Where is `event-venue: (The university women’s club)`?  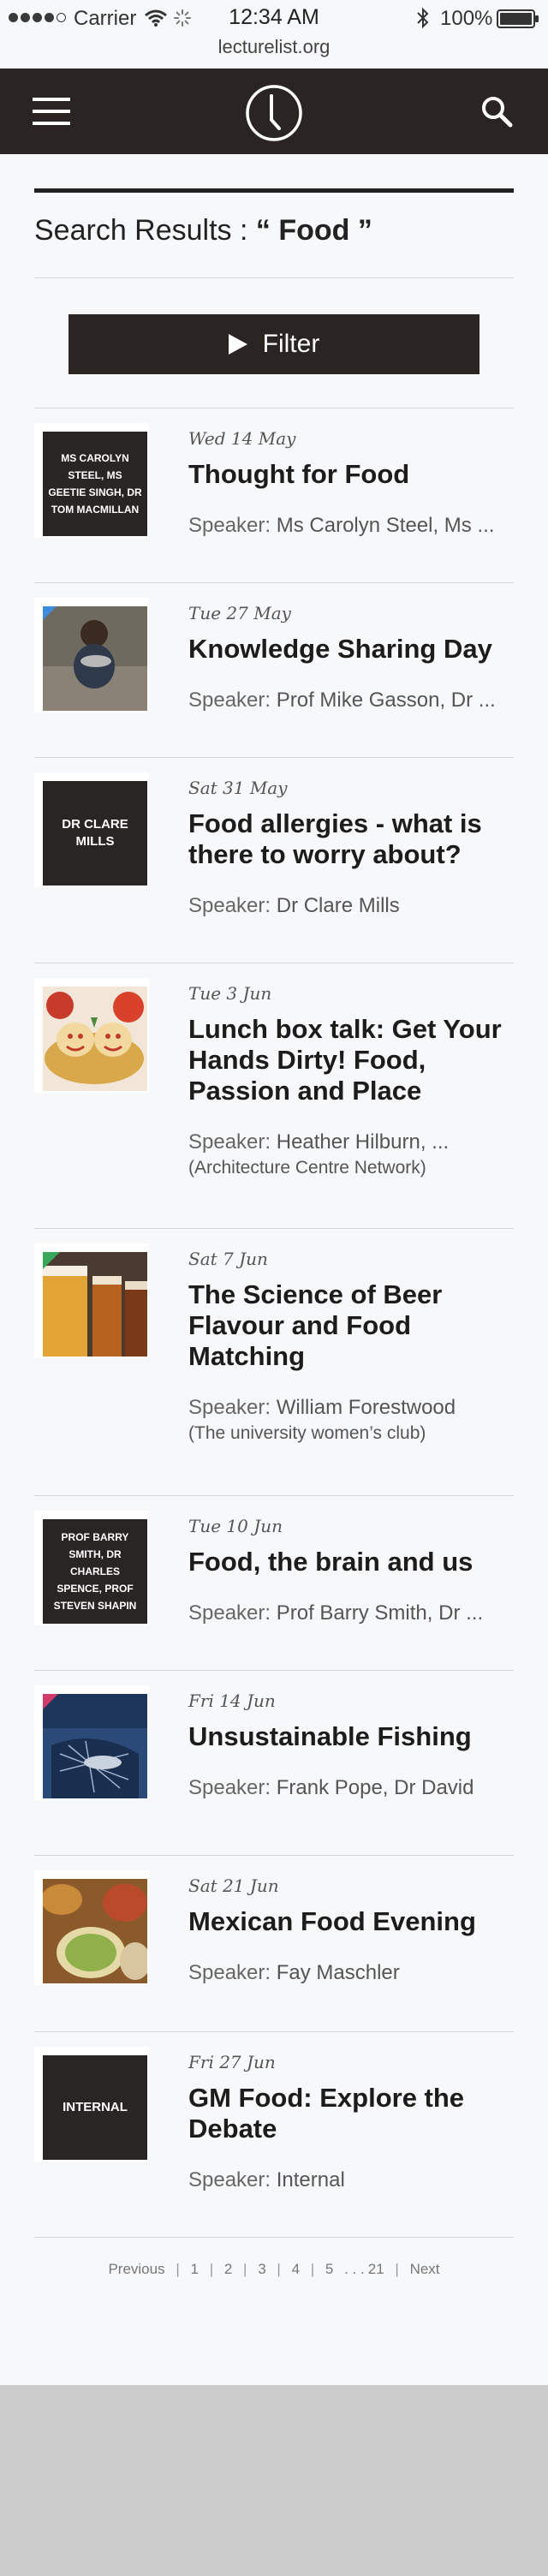
event-venue: (The university women’s club) is located at coordinates (307, 1433).